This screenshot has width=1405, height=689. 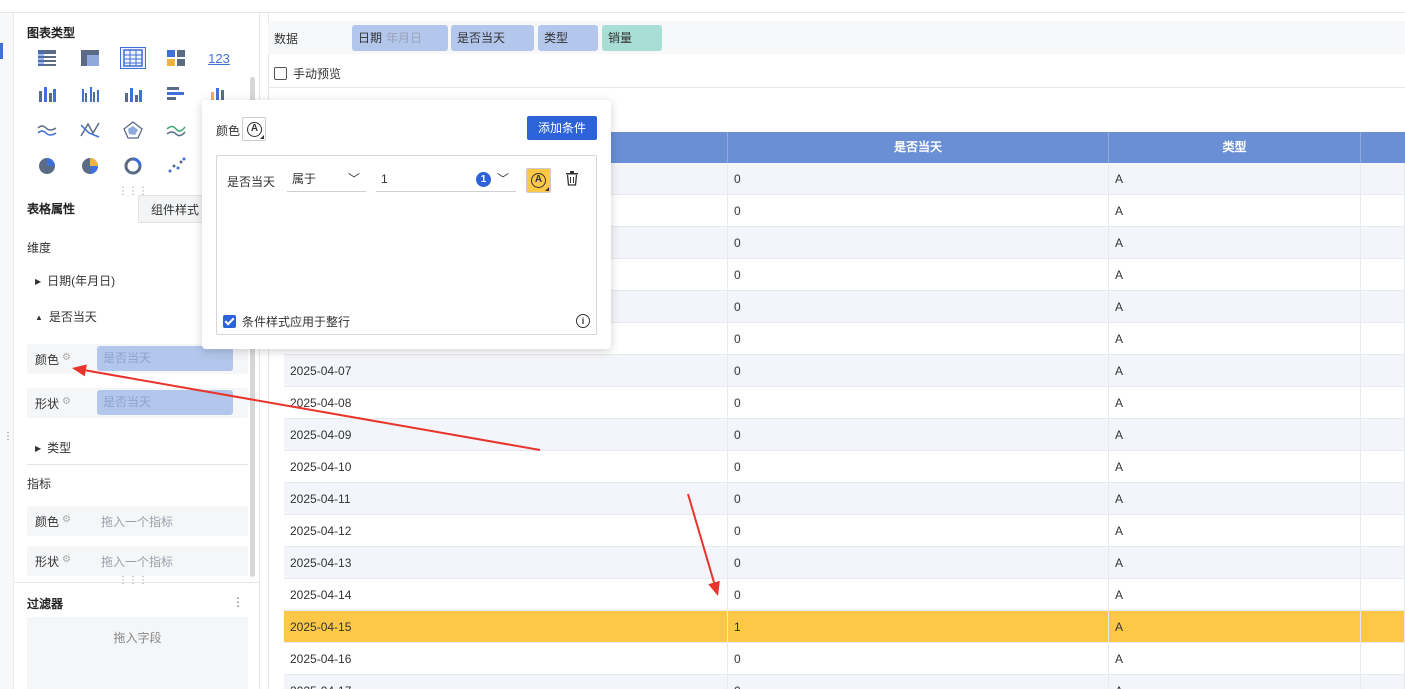 I want to click on more-icon: ⋮, so click(x=238, y=602).